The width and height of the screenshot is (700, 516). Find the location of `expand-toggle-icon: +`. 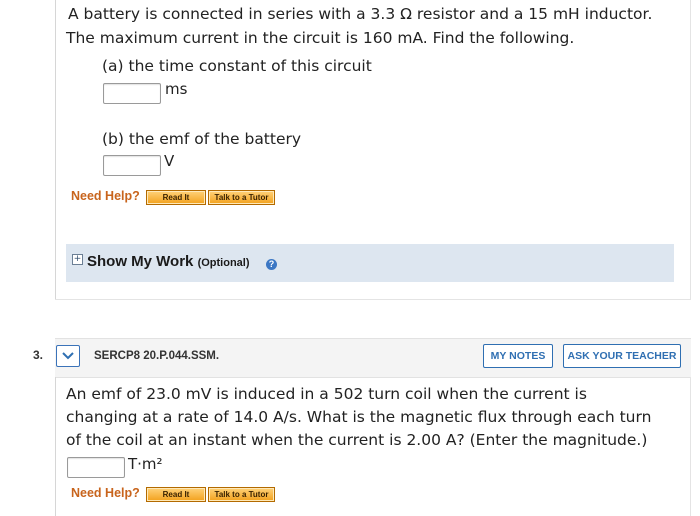

expand-toggle-icon: + is located at coordinates (77, 259).